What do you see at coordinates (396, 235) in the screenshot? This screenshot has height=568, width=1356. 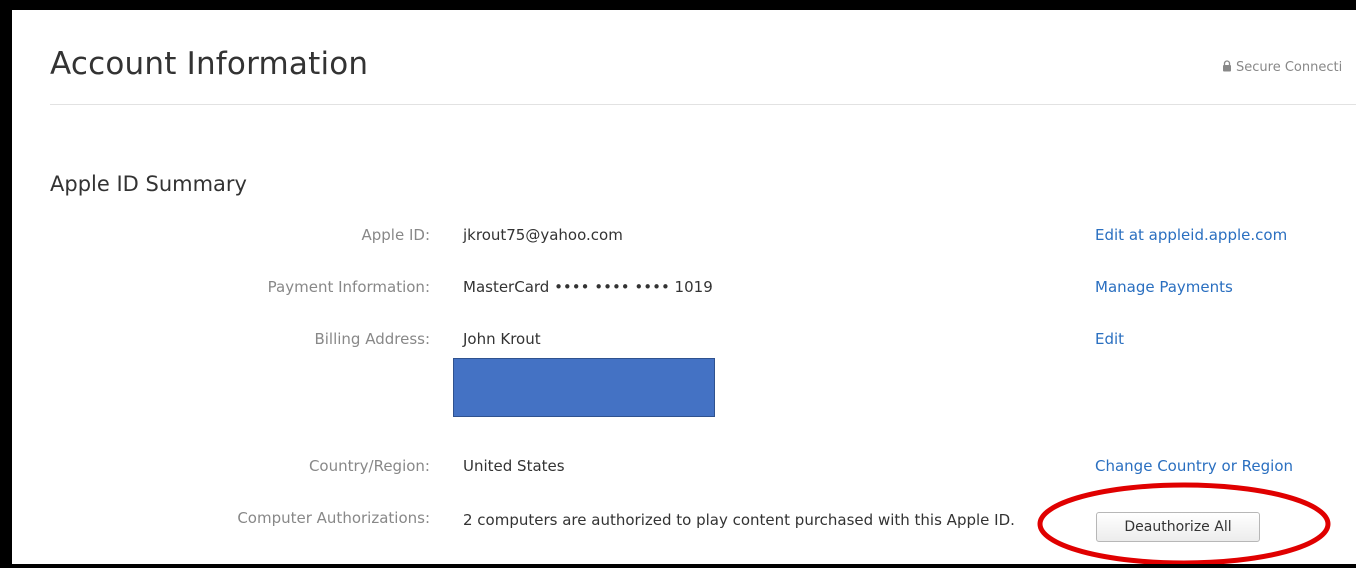 I see `apple-id-label: Apple ID:` at bounding box center [396, 235].